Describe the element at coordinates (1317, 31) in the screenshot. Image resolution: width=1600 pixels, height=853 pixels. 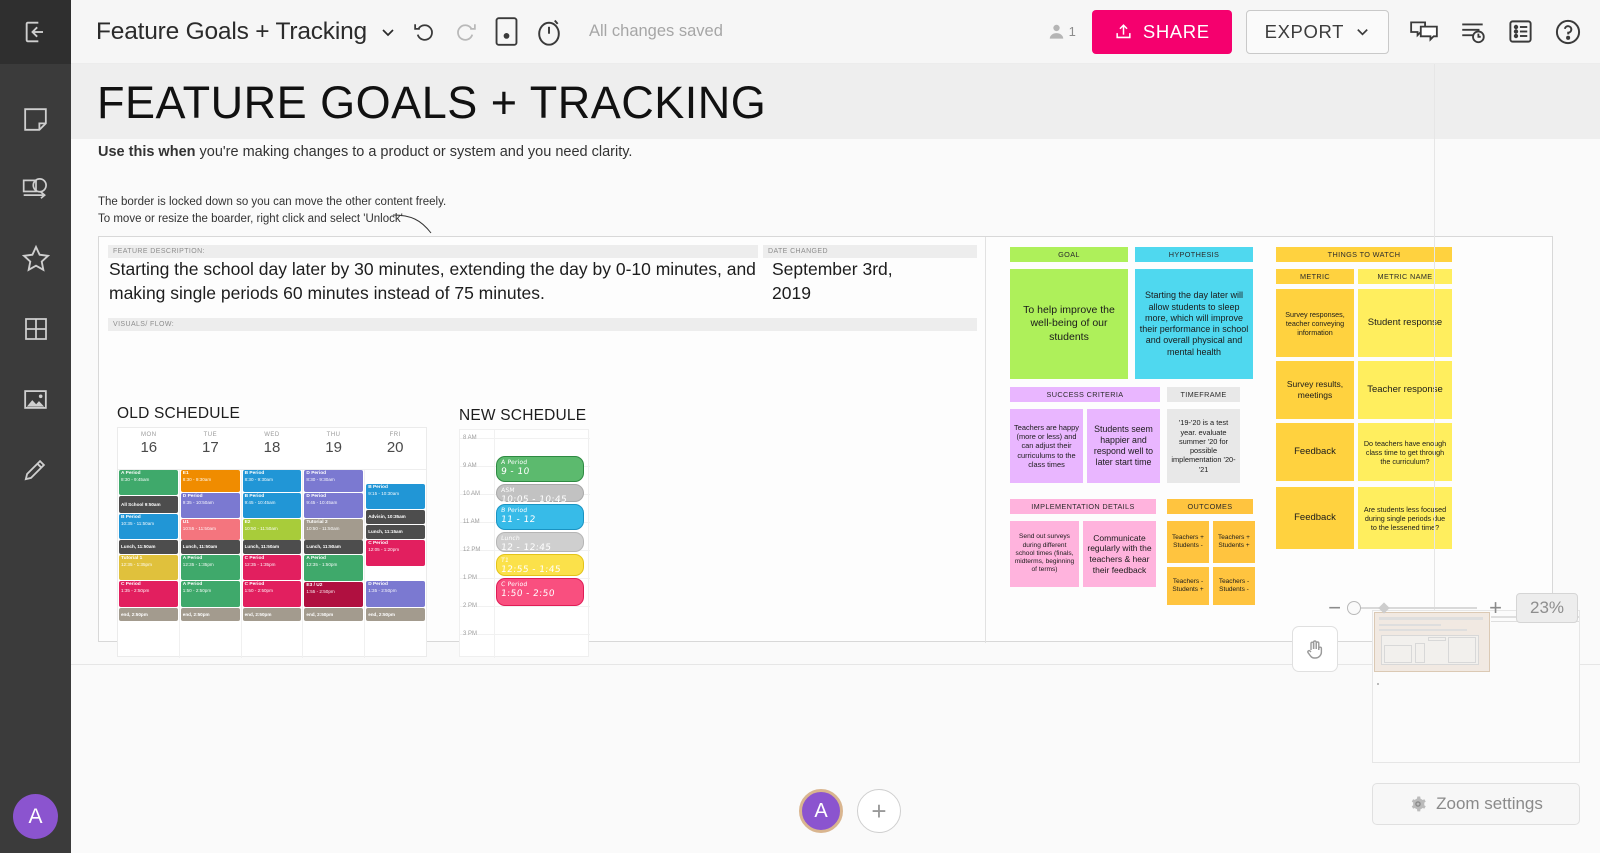
I see `export-button: EXPORT` at that location.